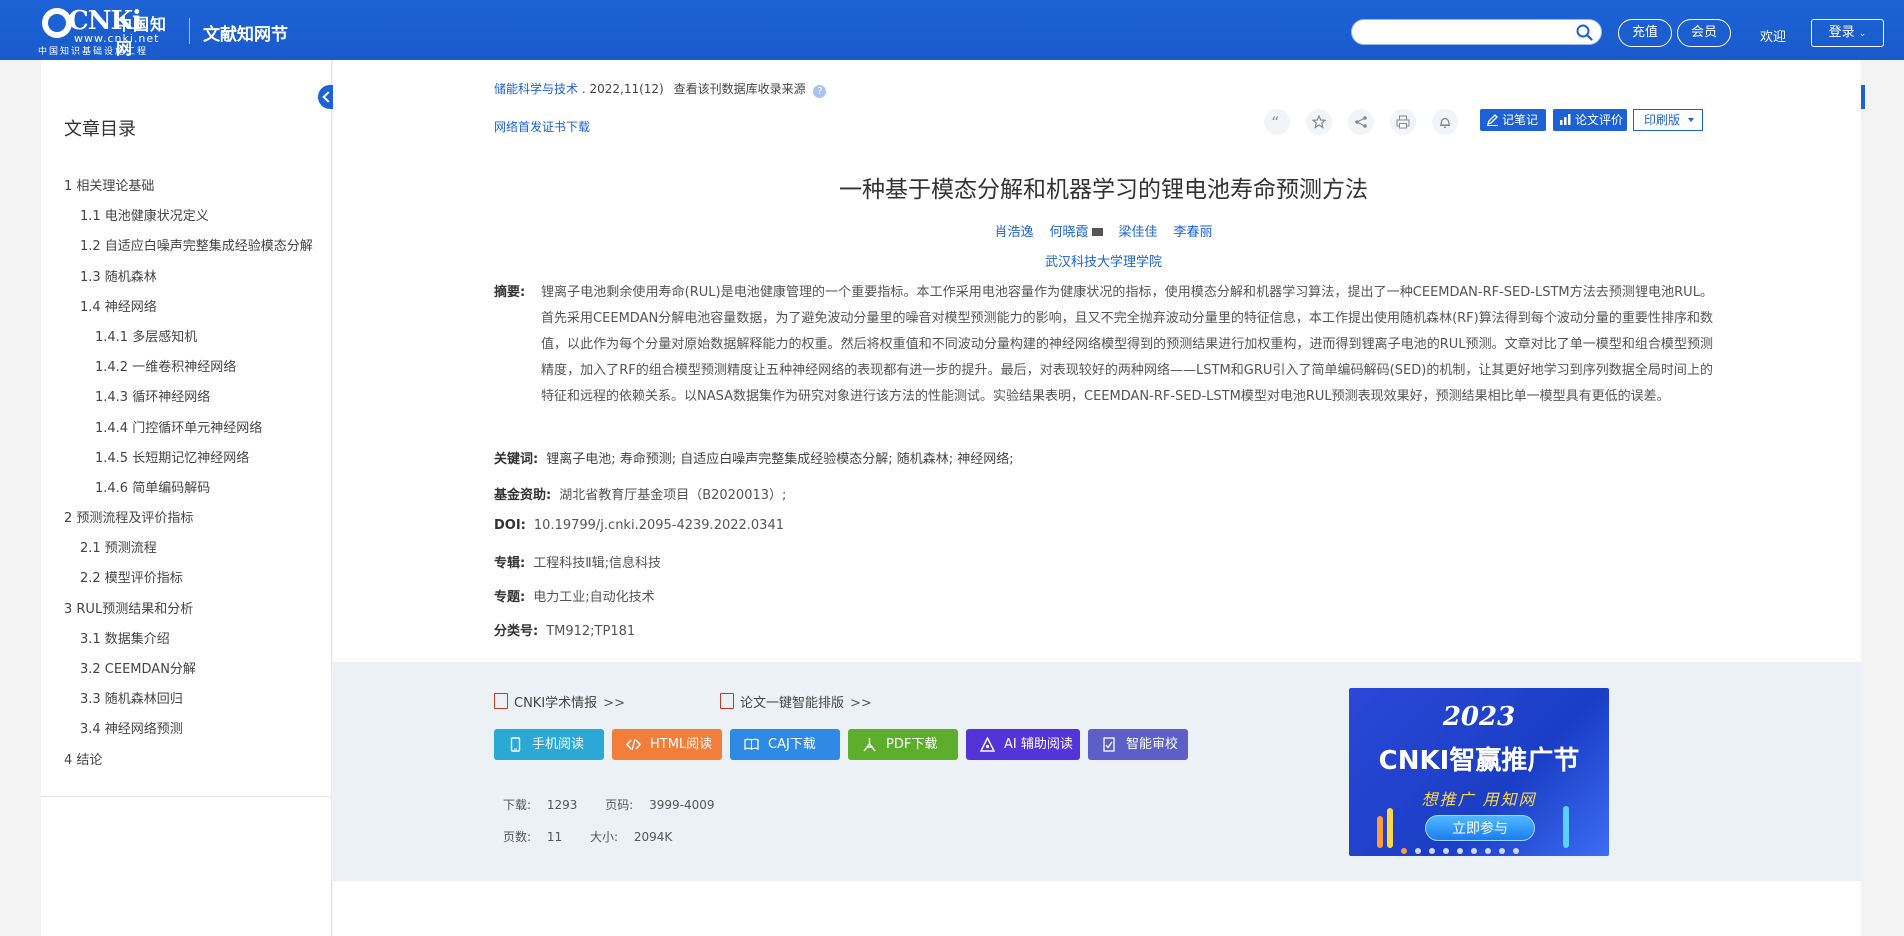 This screenshot has width=1904, height=936. I want to click on cite-icon: “, so click(1277, 122).